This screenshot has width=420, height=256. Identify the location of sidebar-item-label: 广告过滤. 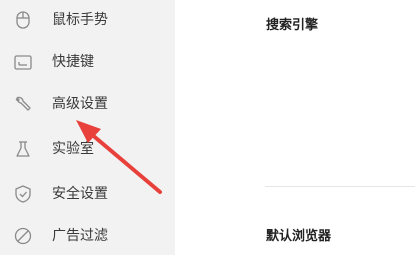
(80, 236).